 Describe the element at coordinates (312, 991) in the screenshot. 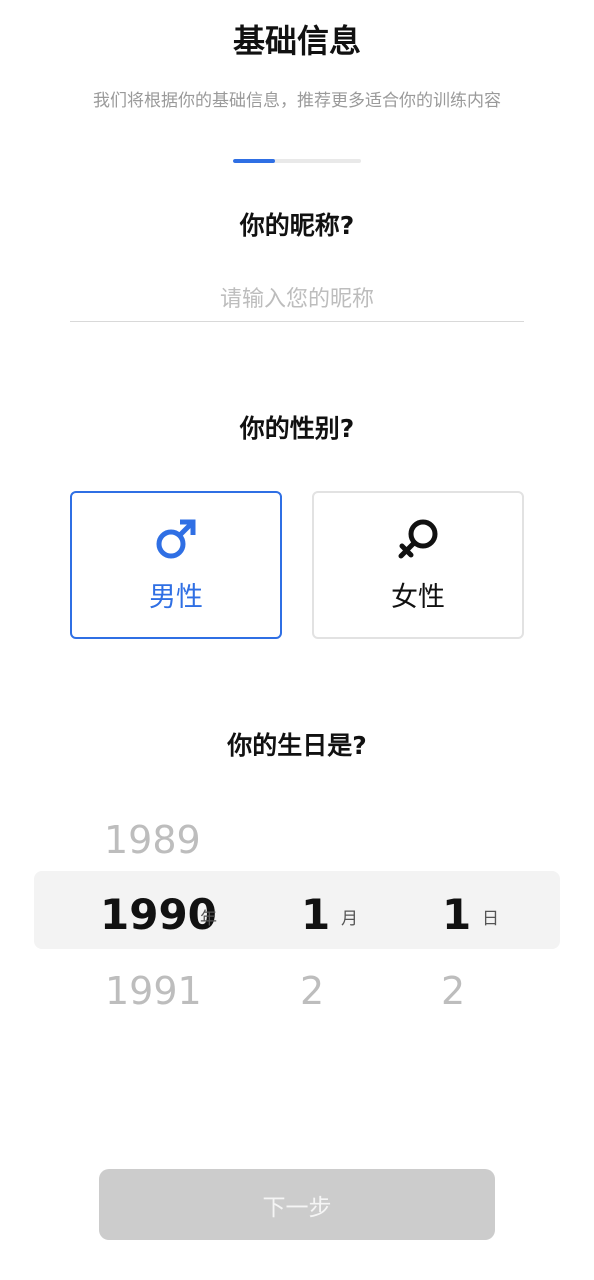

I see `month-option-next: 2` at that location.